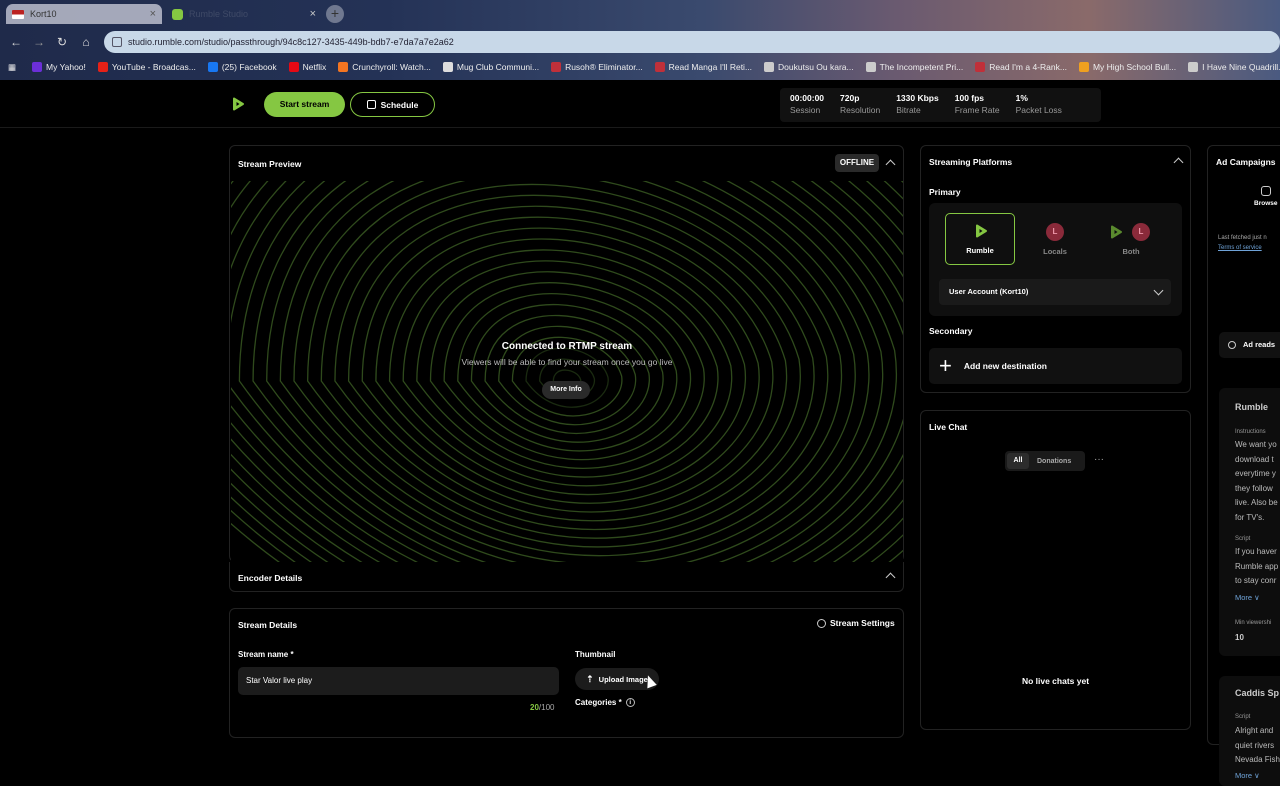 The image size is (1280, 786). I want to click on encoder-details-panel: Encoder Details, so click(566, 577).